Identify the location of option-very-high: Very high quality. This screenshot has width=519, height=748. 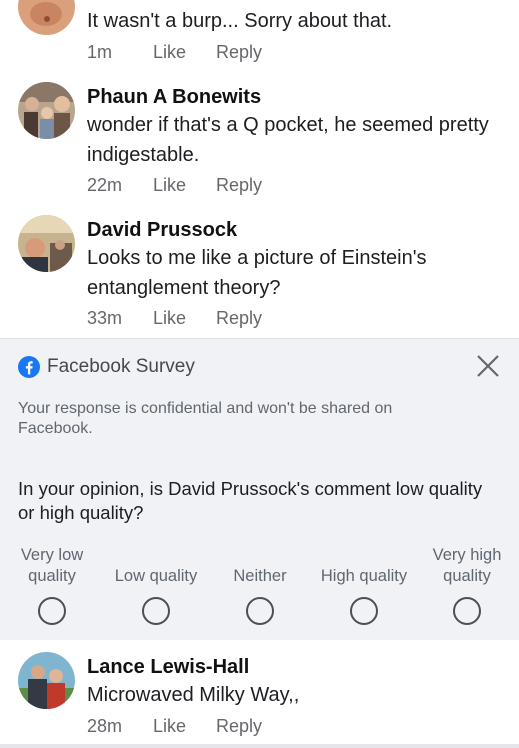
(467, 566).